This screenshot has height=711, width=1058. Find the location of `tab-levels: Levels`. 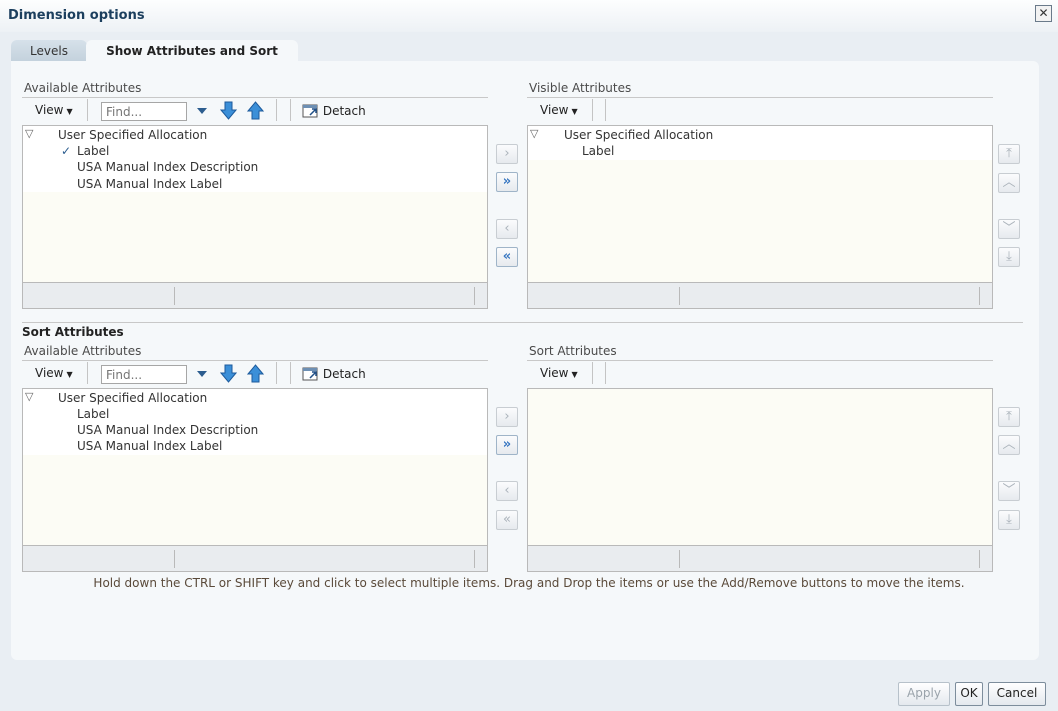

tab-levels: Levels is located at coordinates (49, 51).